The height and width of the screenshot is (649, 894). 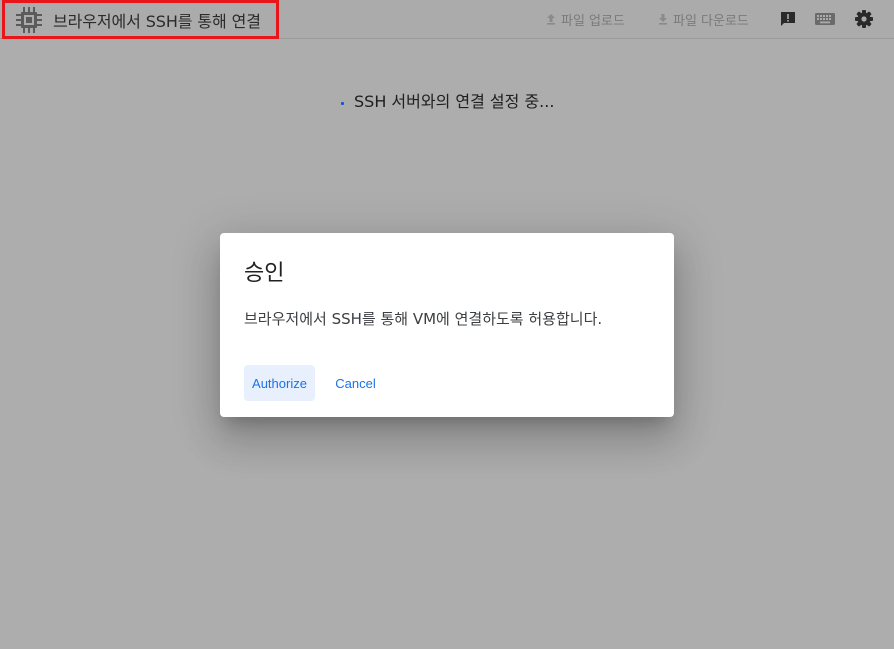 What do you see at coordinates (29, 20) in the screenshot?
I see `cpu-chip-icon` at bounding box center [29, 20].